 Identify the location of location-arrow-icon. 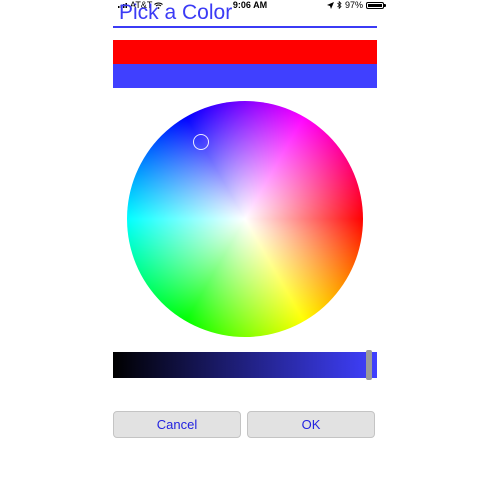
(330, 5).